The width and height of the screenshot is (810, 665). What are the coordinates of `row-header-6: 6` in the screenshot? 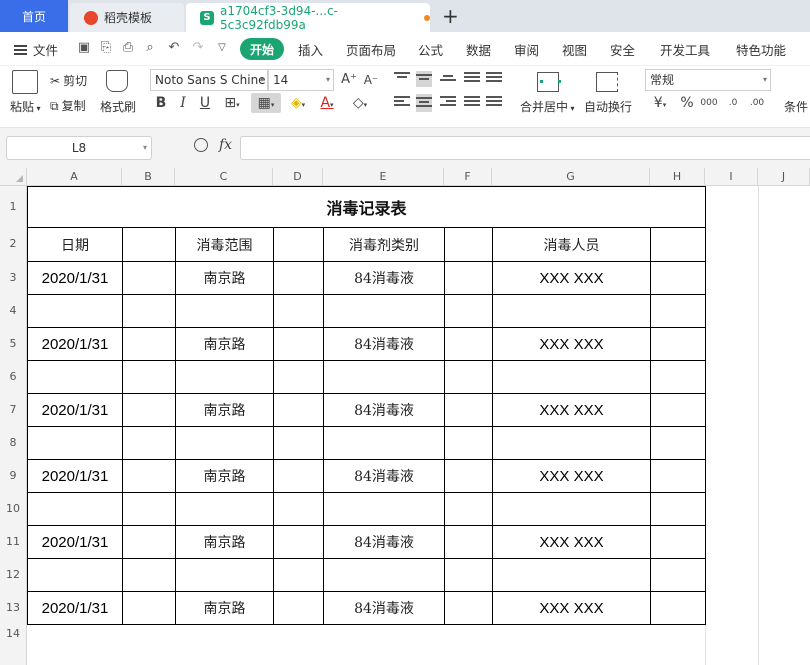 It's located at (13, 376).